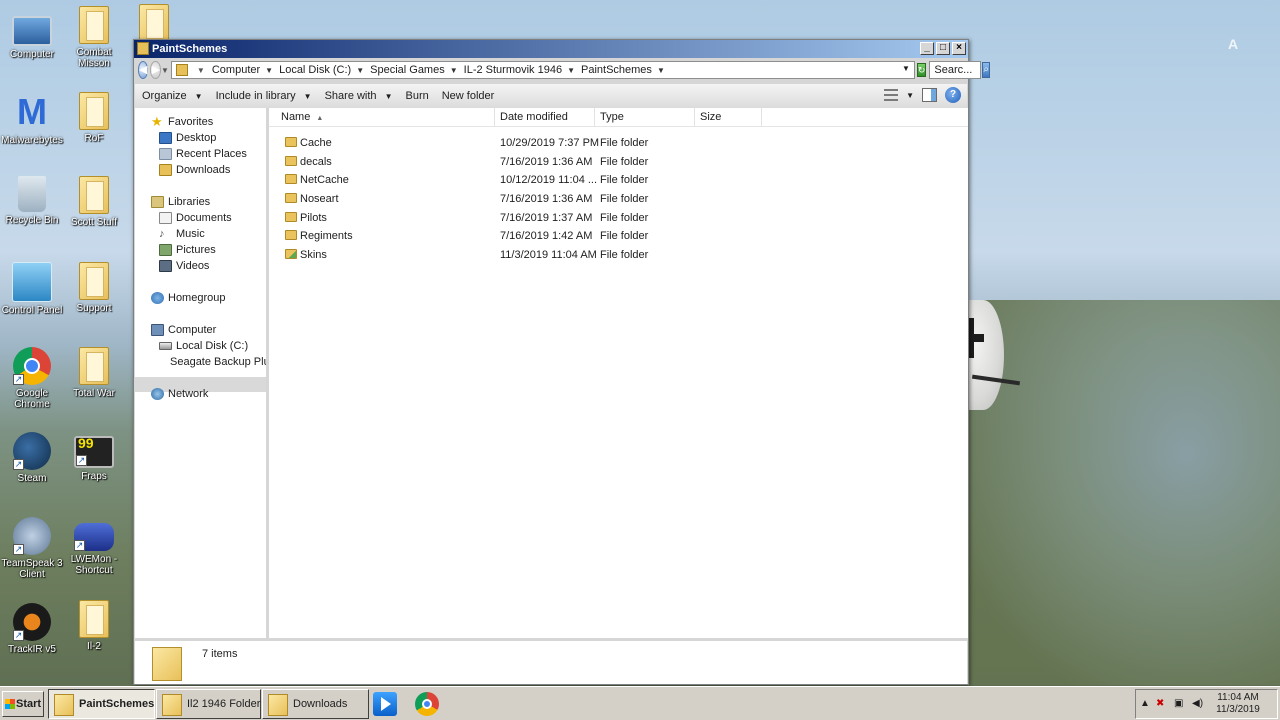 The width and height of the screenshot is (1280, 720). I want to click on clock-date: 11/3/2019, so click(1238, 709).